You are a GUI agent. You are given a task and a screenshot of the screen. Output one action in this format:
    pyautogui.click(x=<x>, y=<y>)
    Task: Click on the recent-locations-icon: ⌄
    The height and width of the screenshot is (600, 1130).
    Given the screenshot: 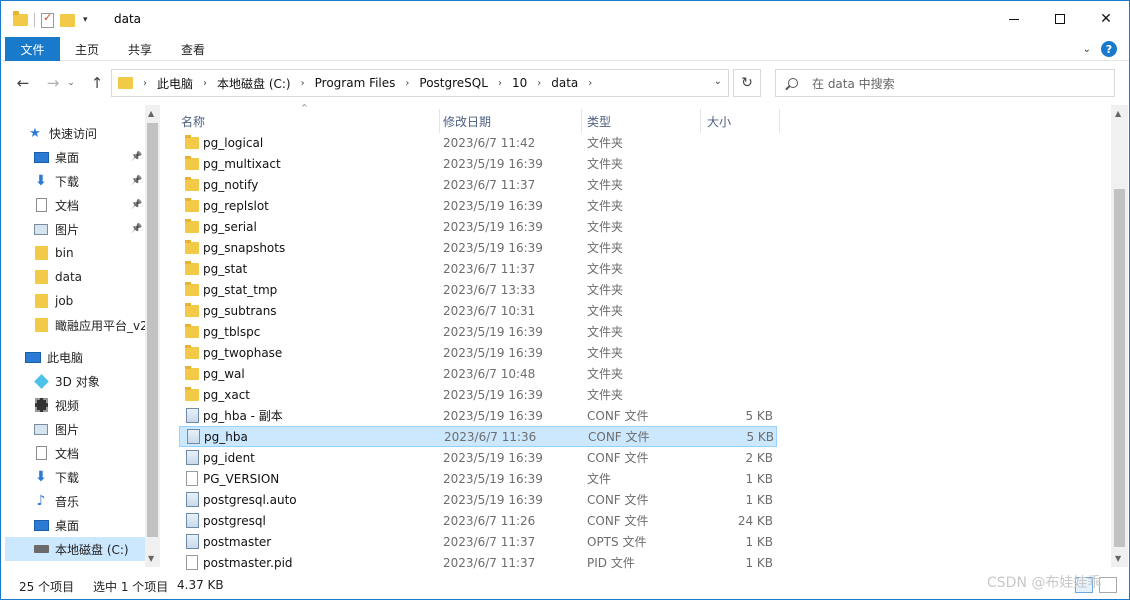 What is the action you would take?
    pyautogui.click(x=71, y=83)
    